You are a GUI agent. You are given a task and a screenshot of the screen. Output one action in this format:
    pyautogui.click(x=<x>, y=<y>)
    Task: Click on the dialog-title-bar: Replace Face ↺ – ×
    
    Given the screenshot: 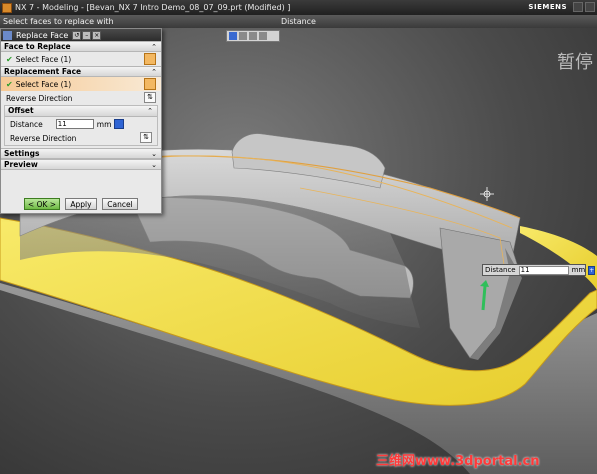 What is the action you would take?
    pyautogui.click(x=81, y=35)
    